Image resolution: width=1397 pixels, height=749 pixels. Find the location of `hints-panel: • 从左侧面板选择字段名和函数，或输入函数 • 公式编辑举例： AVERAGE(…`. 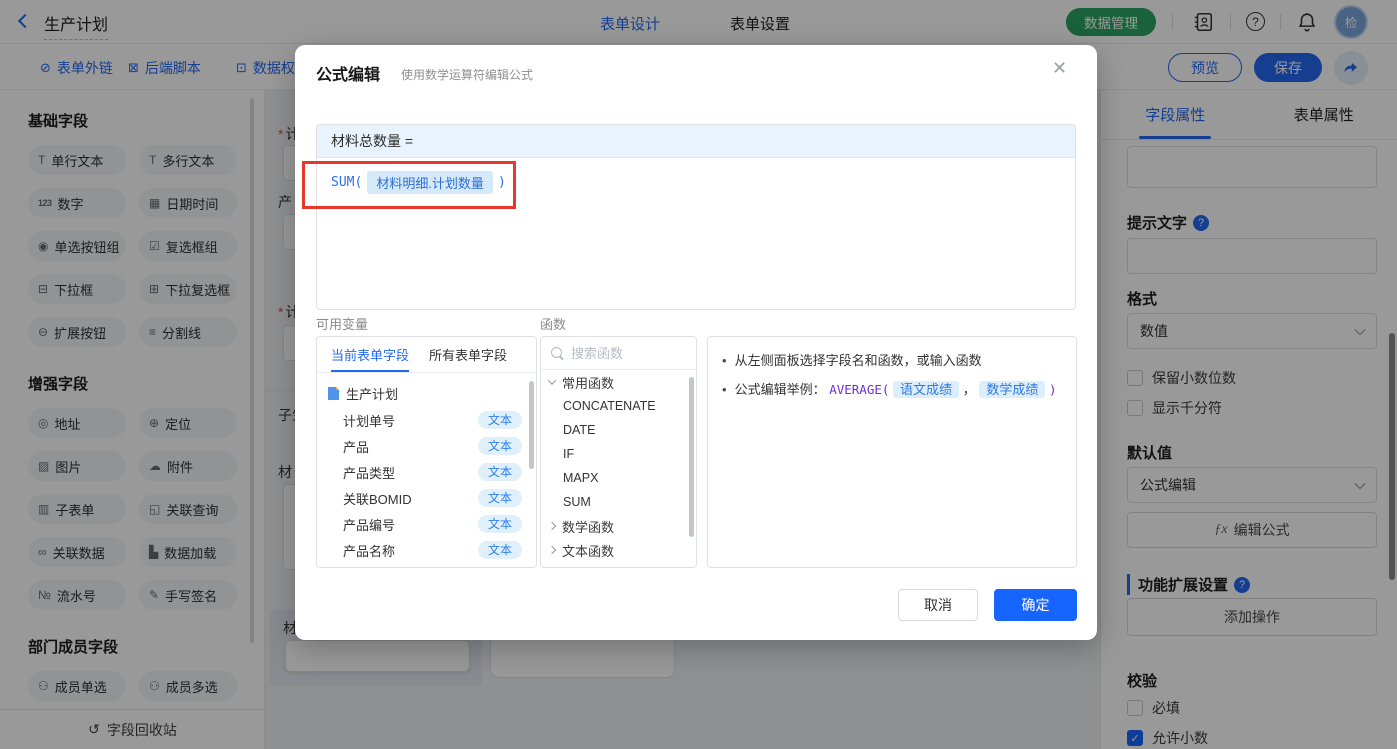

hints-panel: • 从左侧面板选择字段名和函数，或输入函数 • 公式编辑举例： AVERAGE(… is located at coordinates (892, 452).